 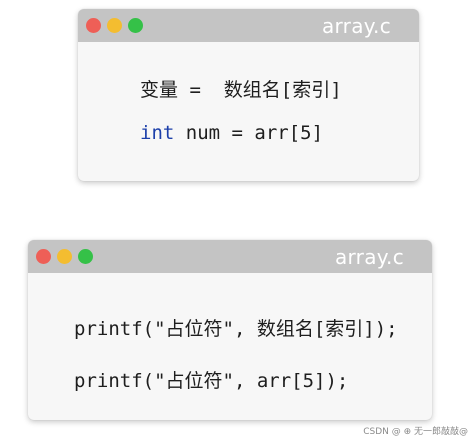 I want to click on code-line: int num = arr[5], so click(x=231, y=133).